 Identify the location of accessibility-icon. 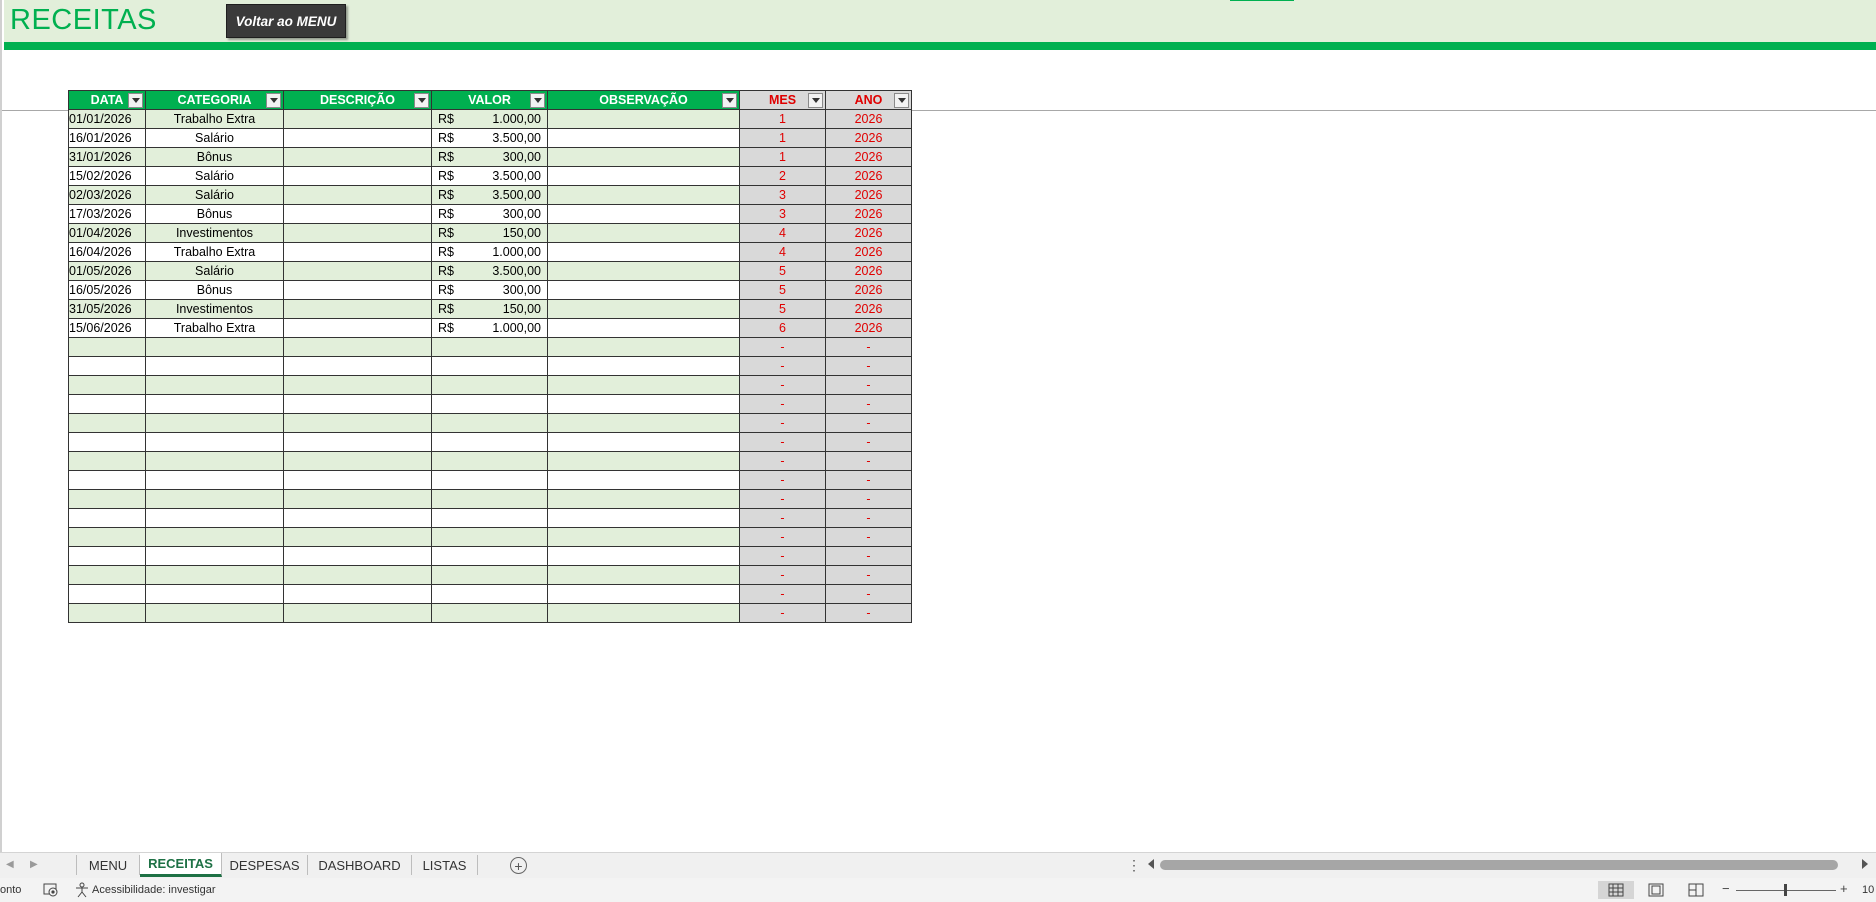
(82, 891).